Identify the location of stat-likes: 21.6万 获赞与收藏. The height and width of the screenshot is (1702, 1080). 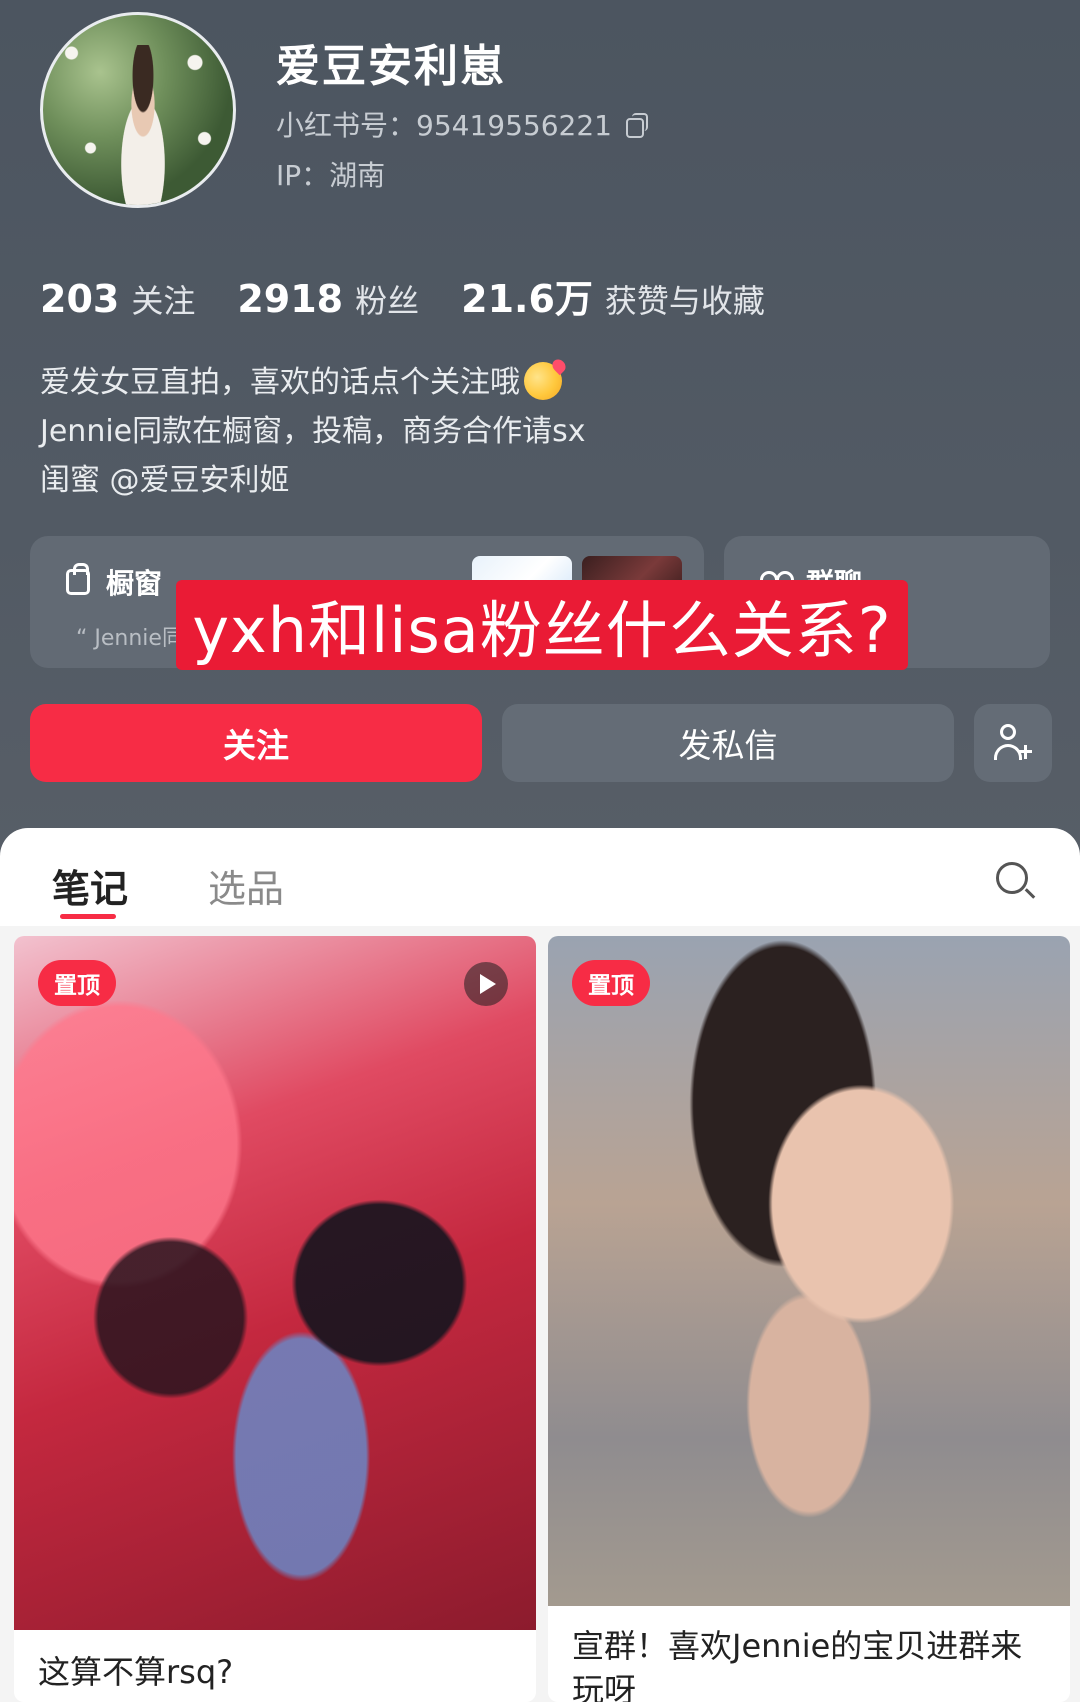
(613, 295).